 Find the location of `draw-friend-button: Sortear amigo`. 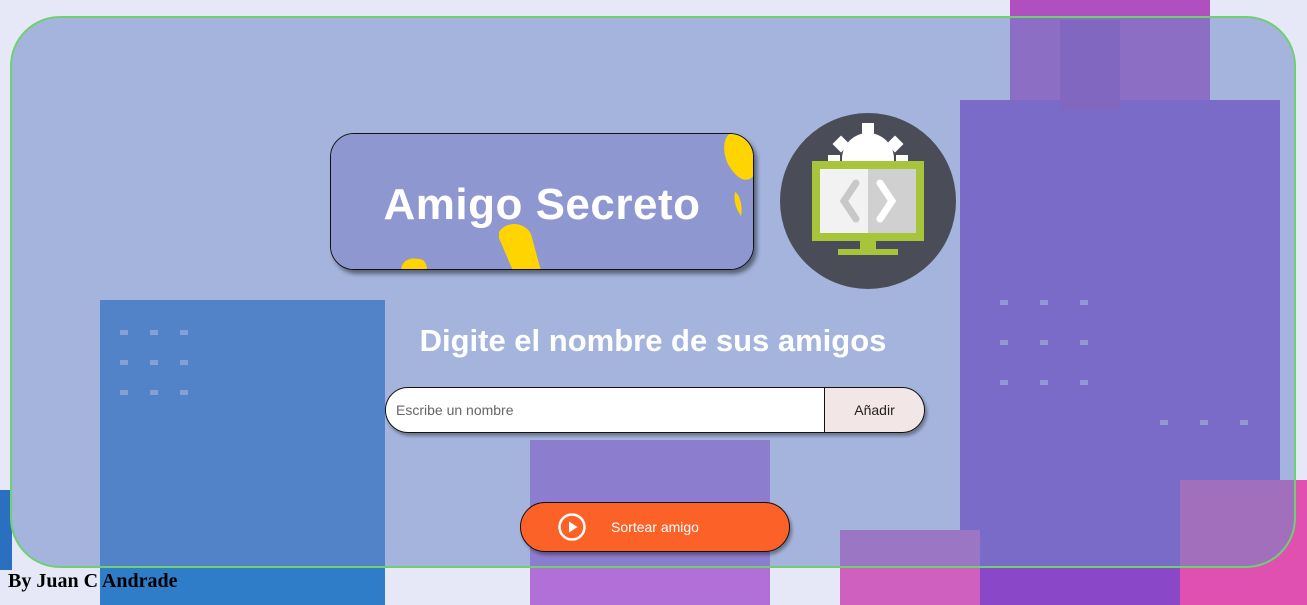

draw-friend-button: Sortear amigo is located at coordinates (655, 527).